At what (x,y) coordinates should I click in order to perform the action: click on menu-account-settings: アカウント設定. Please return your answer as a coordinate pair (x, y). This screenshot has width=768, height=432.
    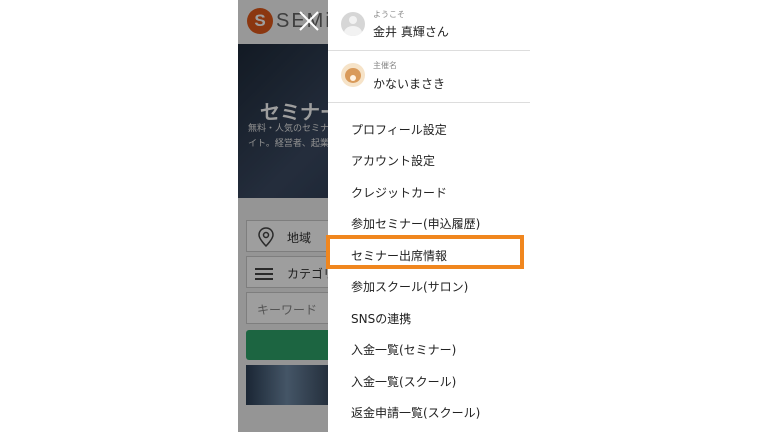
    Looking at the image, I should click on (393, 160).